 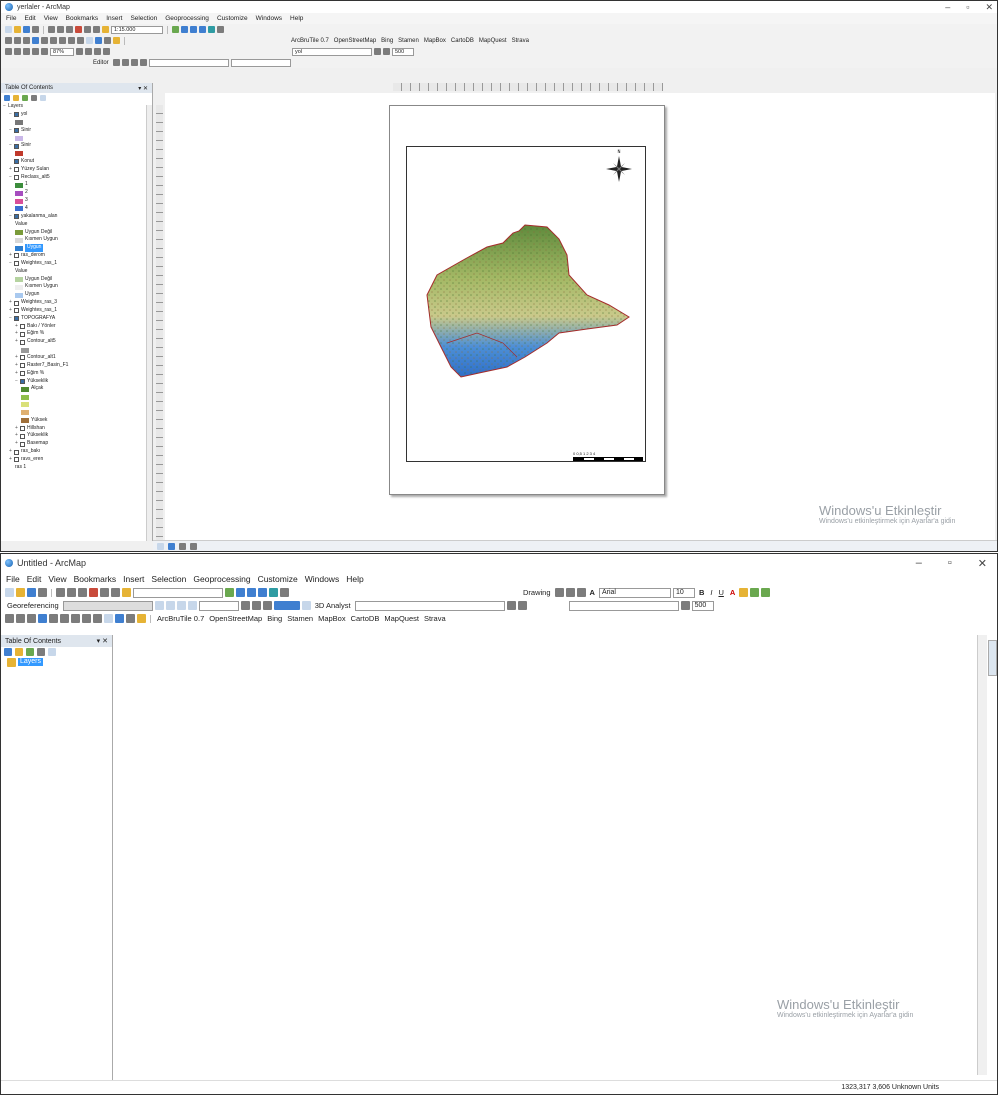 What do you see at coordinates (267, 605) in the screenshot?
I see `data-view-extent-icon` at bounding box center [267, 605].